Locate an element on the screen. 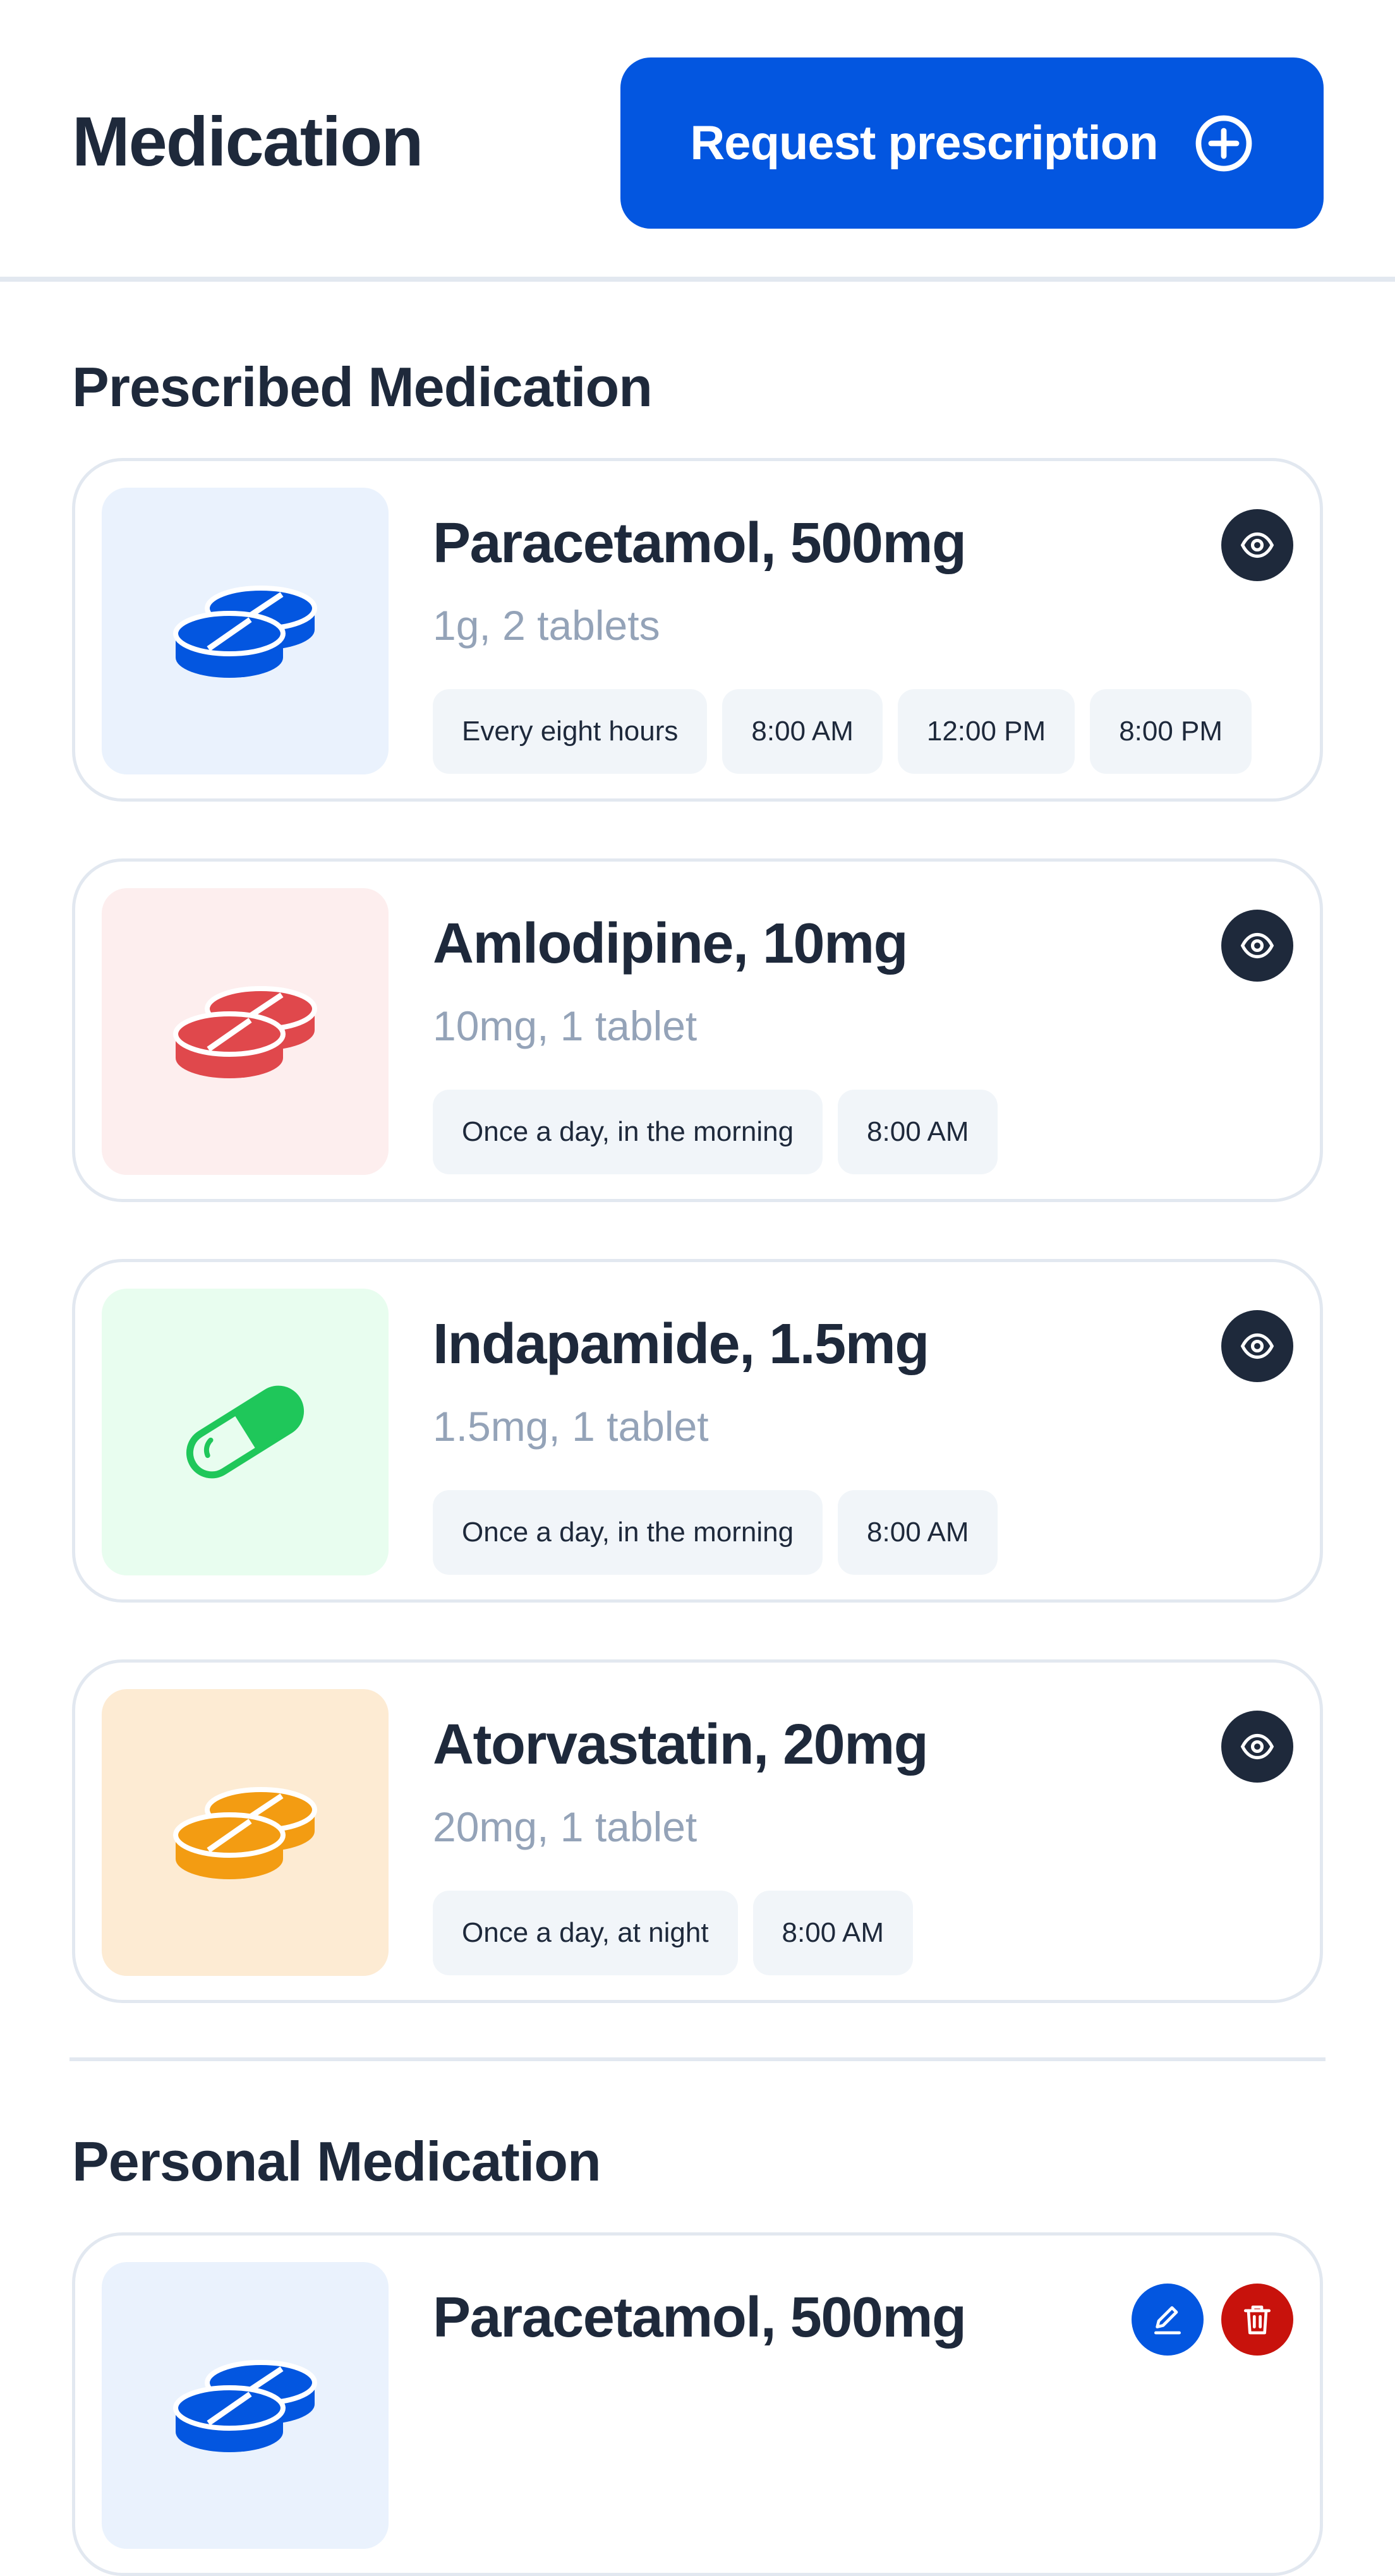  medication-dose: 1.5mg, 1 tablet is located at coordinates (571, 1427).